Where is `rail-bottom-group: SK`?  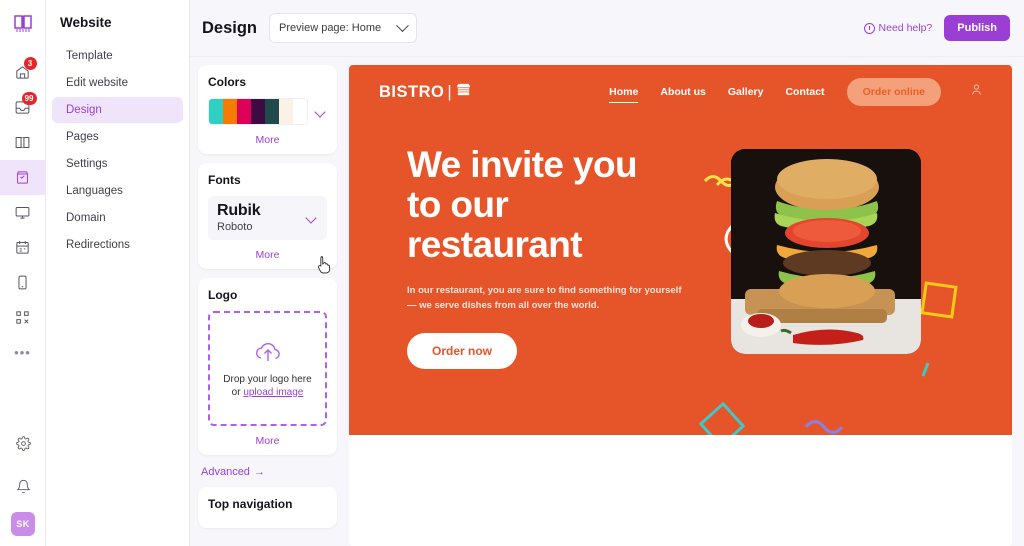 rail-bottom-group: SK is located at coordinates (23, 481).